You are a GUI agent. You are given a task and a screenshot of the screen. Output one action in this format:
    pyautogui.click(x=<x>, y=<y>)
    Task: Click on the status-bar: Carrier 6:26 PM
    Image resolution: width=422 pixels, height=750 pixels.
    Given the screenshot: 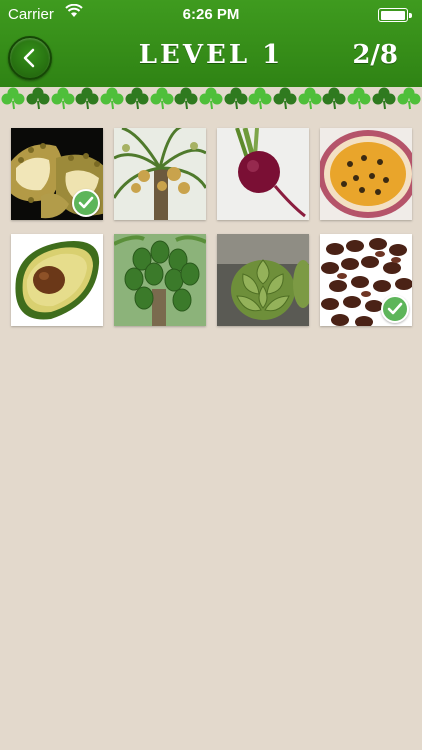 What is the action you would take?
    pyautogui.click(x=211, y=15)
    